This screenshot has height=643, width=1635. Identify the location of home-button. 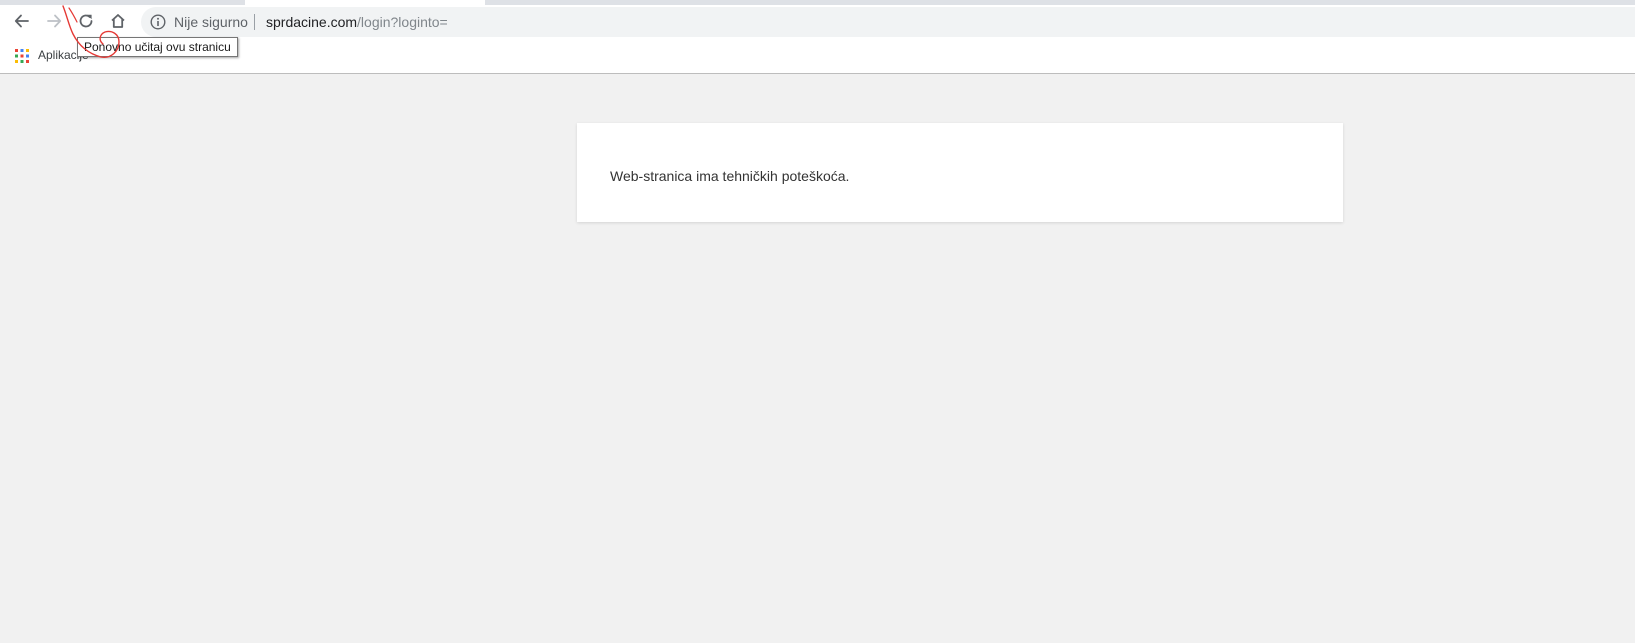
(118, 21).